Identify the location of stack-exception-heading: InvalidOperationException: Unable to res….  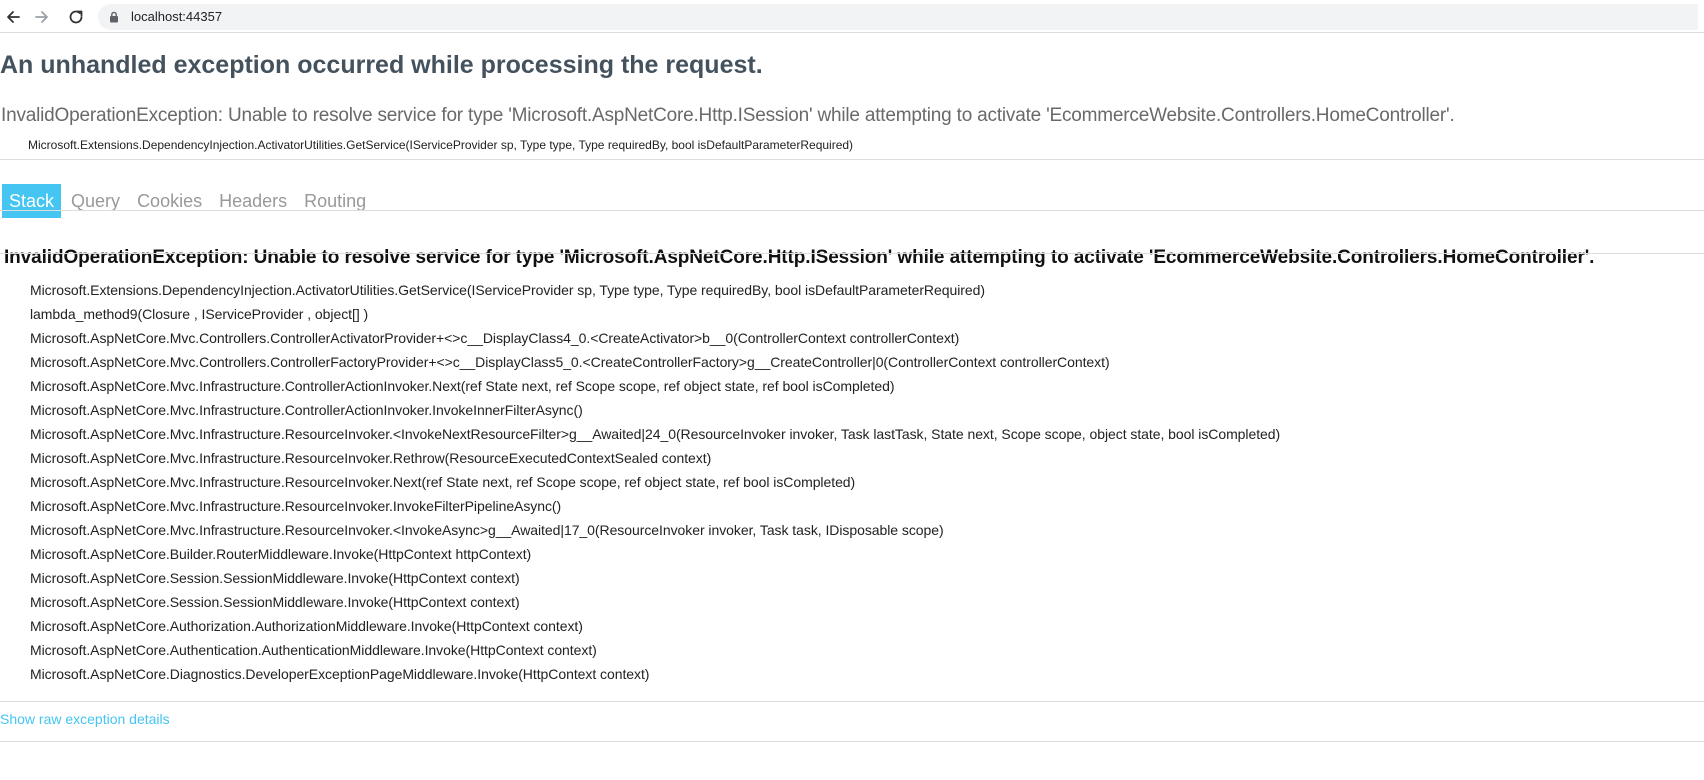
(799, 257).